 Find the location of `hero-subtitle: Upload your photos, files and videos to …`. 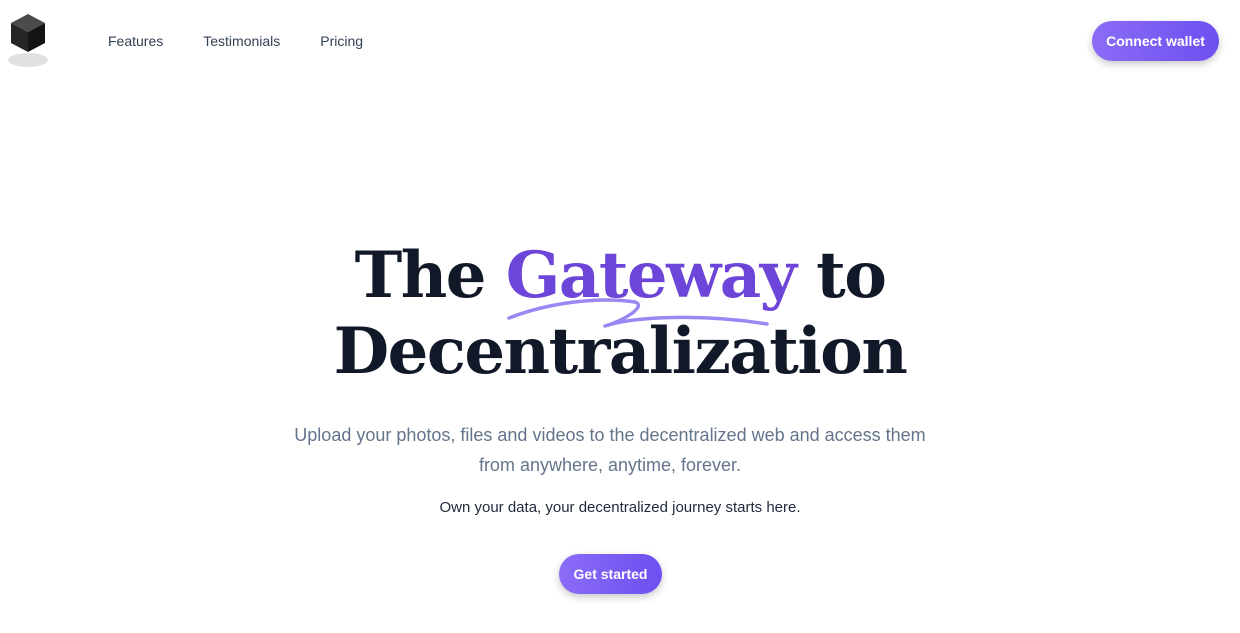

hero-subtitle: Upload your photos, files and videos to … is located at coordinates (610, 450).